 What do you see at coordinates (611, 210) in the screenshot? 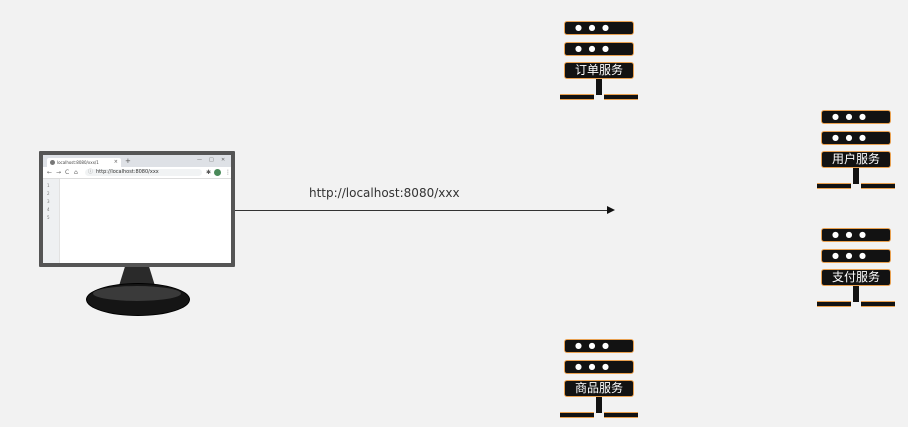
I see `request-arrowhead-icon` at bounding box center [611, 210].